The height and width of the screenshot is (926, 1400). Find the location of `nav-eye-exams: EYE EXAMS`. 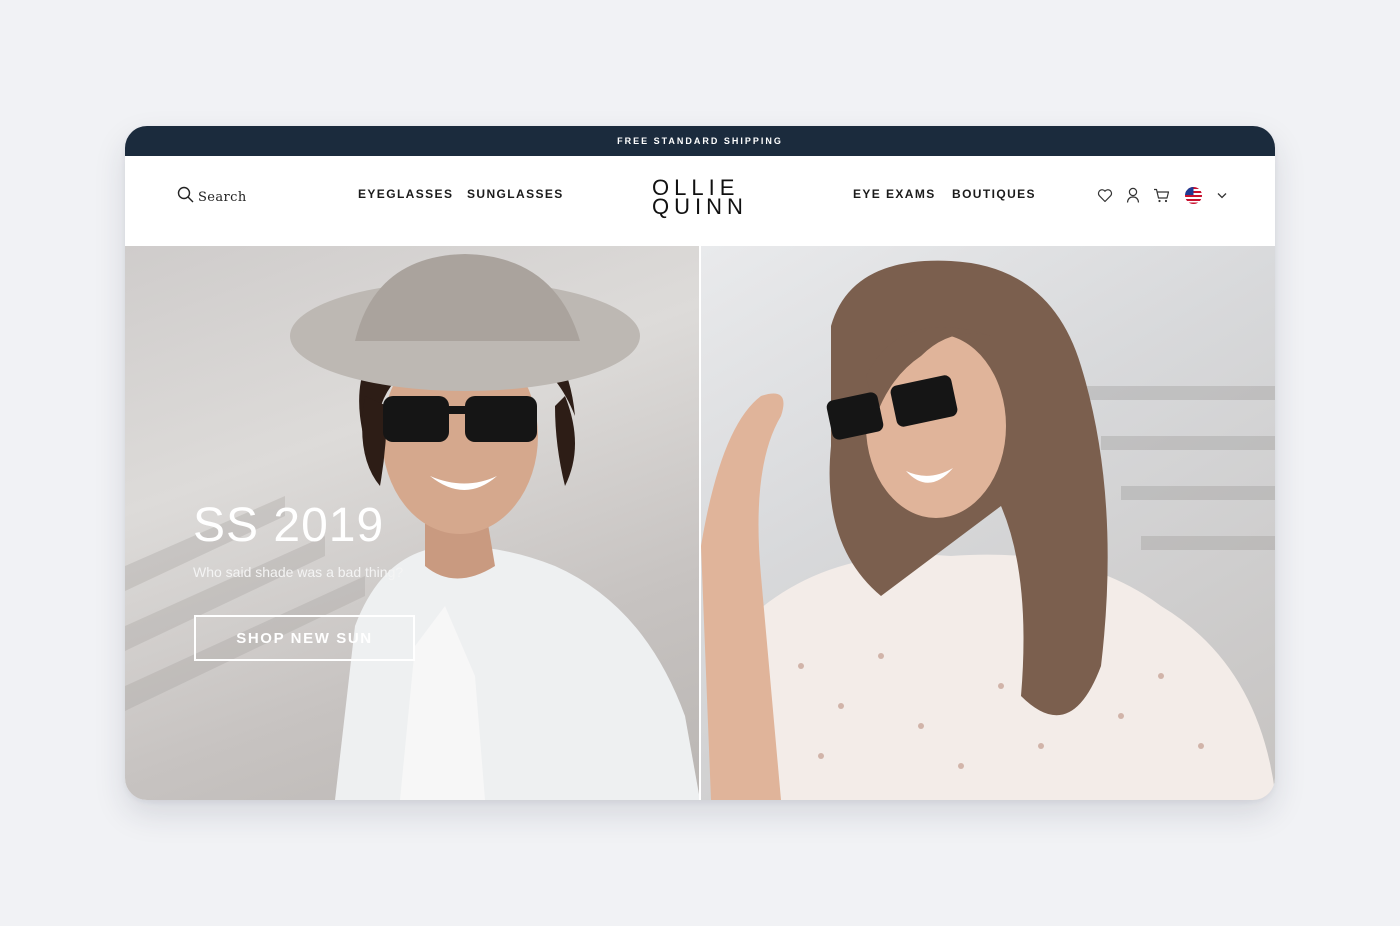

nav-eye-exams: EYE EXAMS is located at coordinates (894, 194).